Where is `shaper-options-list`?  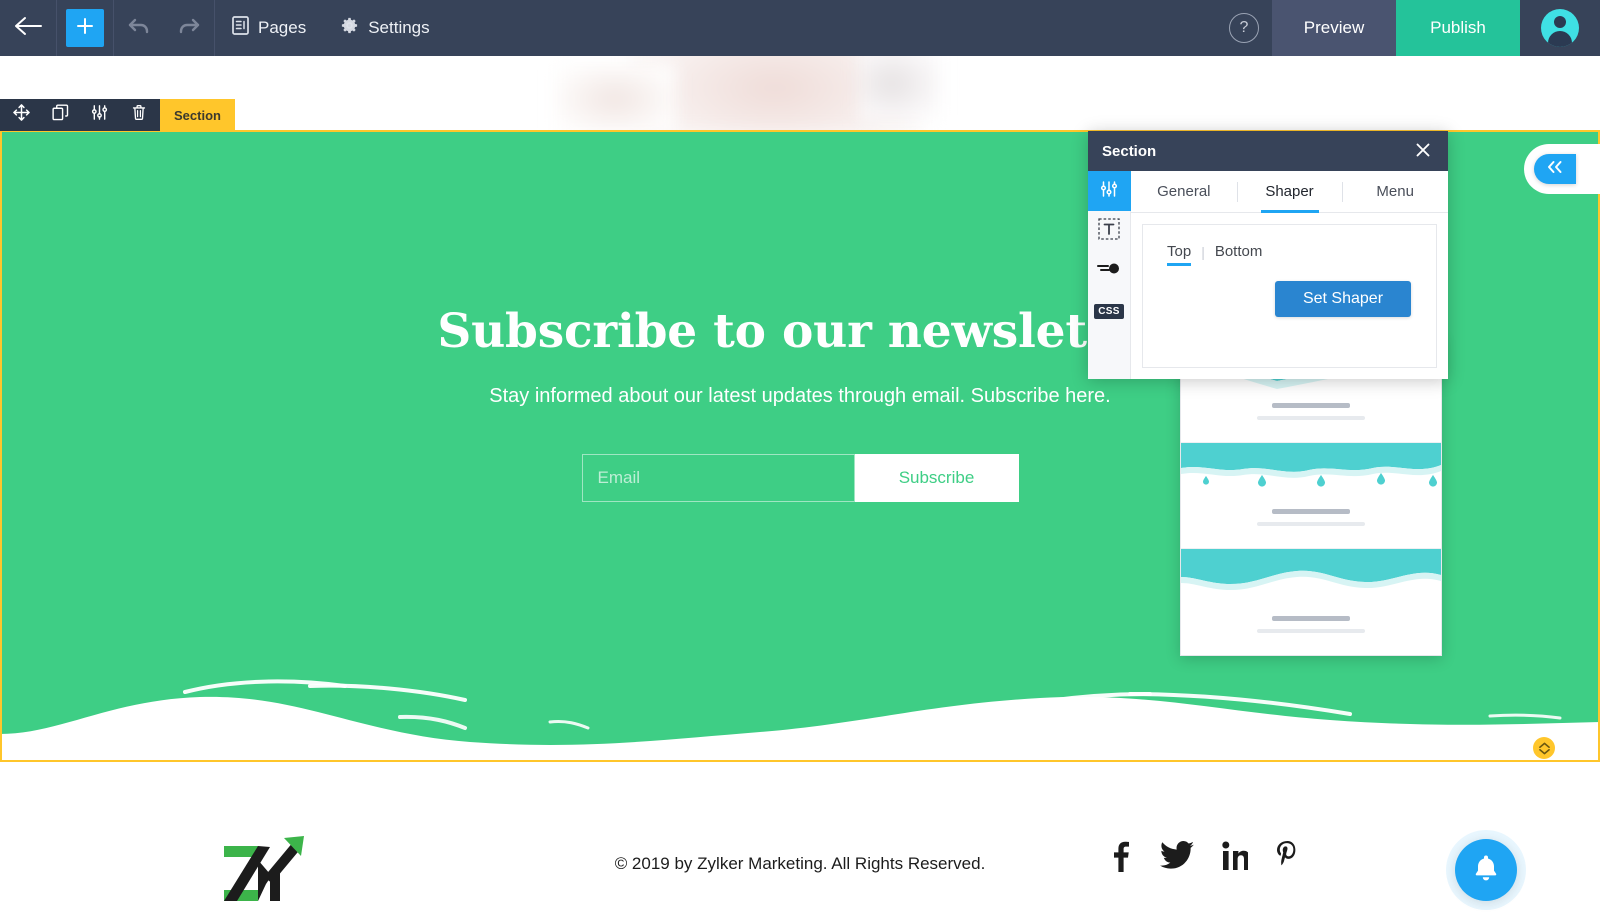 shaper-options-list is located at coordinates (1311, 496).